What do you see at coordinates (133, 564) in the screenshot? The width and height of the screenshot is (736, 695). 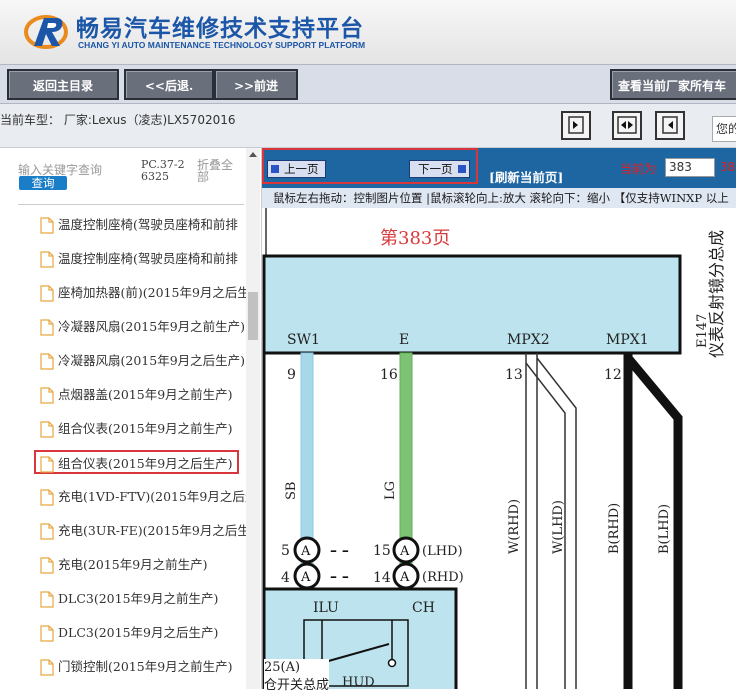 I see `tree-item-label: 充电(2015年9月之前生产)` at bounding box center [133, 564].